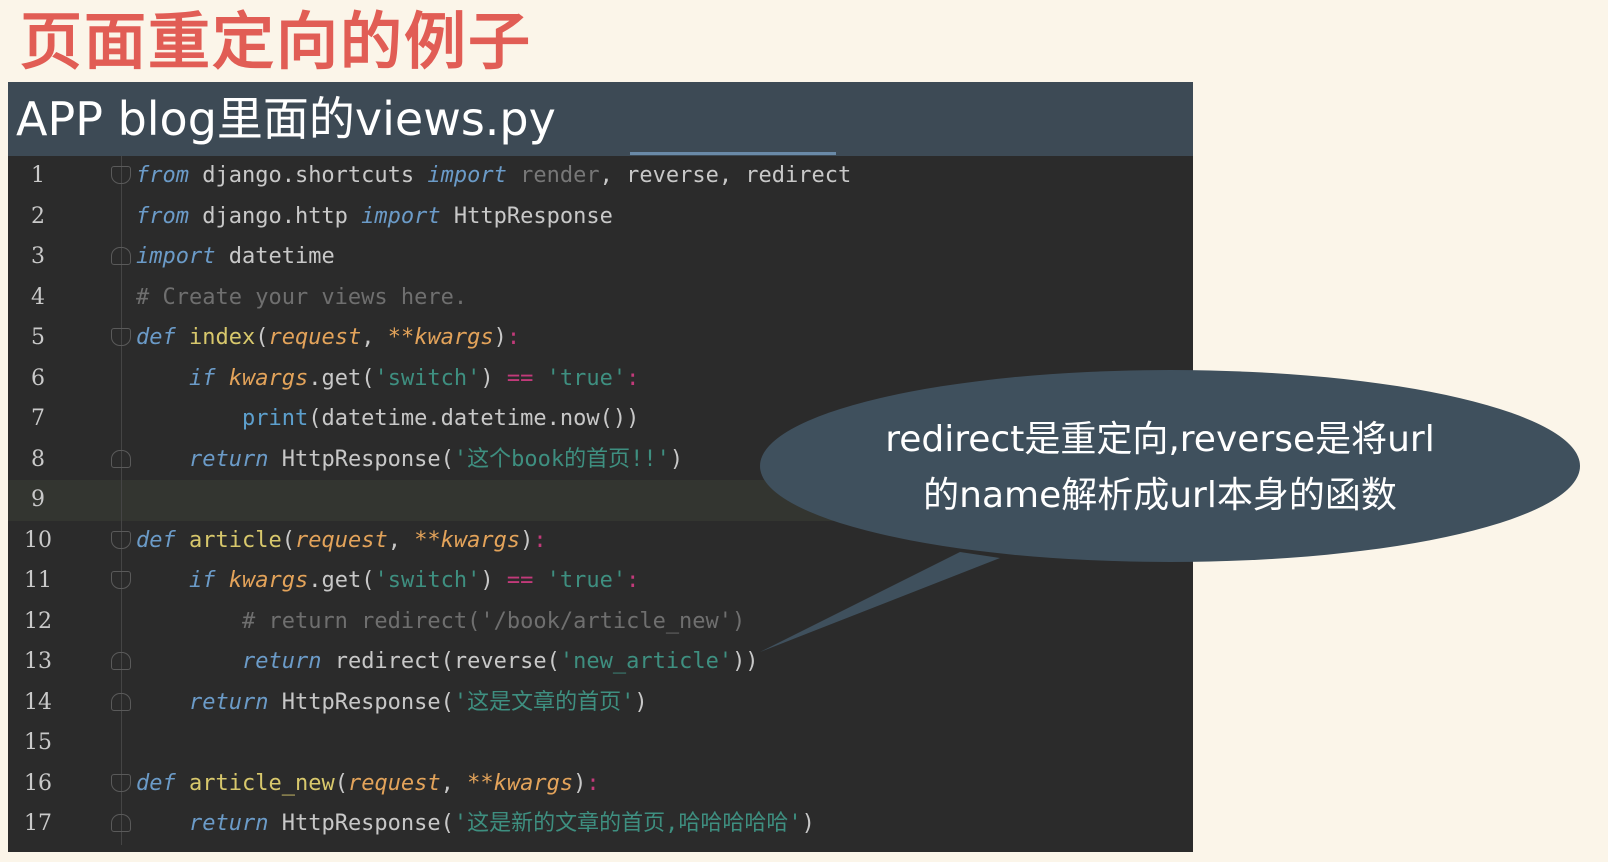  What do you see at coordinates (1160, 495) in the screenshot?
I see `callout-line-2: 的name解析成url本身的函数` at bounding box center [1160, 495].